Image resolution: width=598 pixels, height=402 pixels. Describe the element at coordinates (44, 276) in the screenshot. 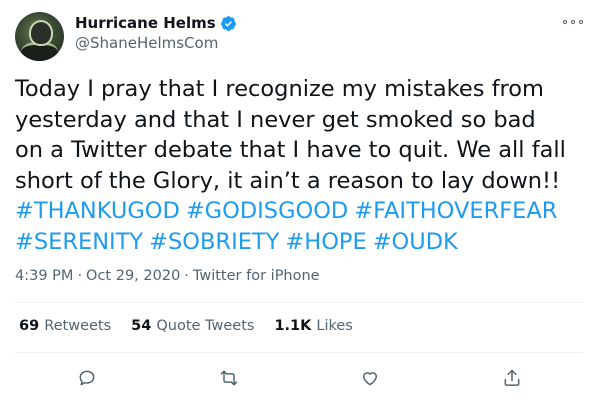

I see `tweet-time: 4:39 PM` at that location.